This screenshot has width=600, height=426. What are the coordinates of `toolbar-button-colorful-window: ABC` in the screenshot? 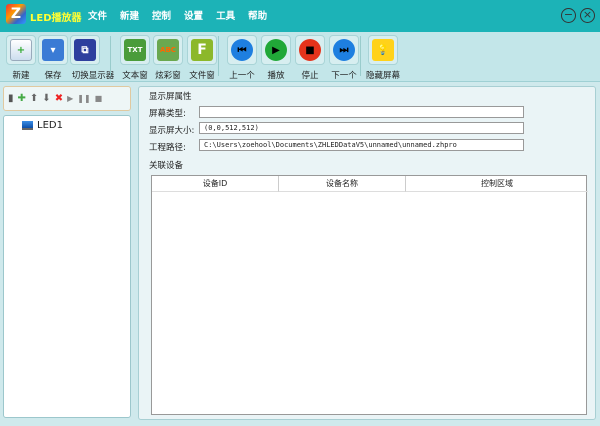 It's located at (168, 50).